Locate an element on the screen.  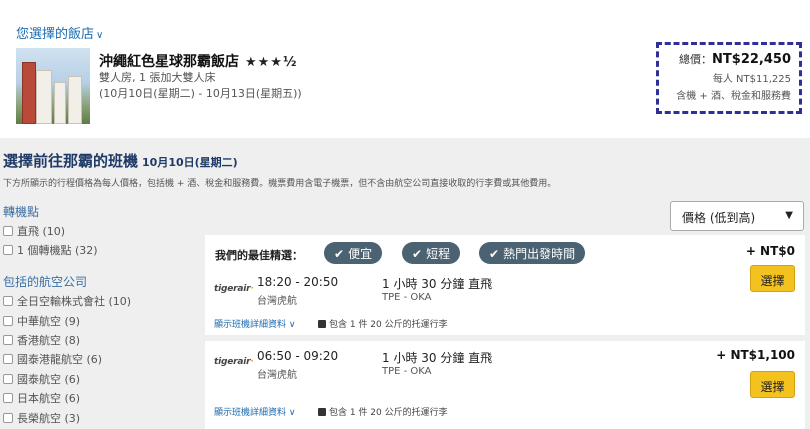
filter-airline-cathay-dragon: 國泰港龍航空 (6) is located at coordinates (52, 359).